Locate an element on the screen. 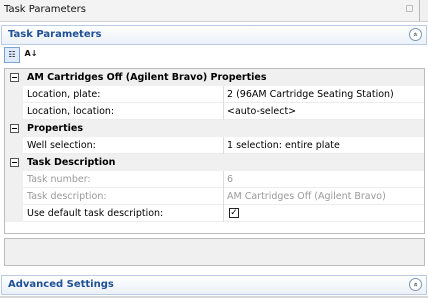 The height and width of the screenshot is (298, 428). categorized-icon: ☷ is located at coordinates (12, 54).